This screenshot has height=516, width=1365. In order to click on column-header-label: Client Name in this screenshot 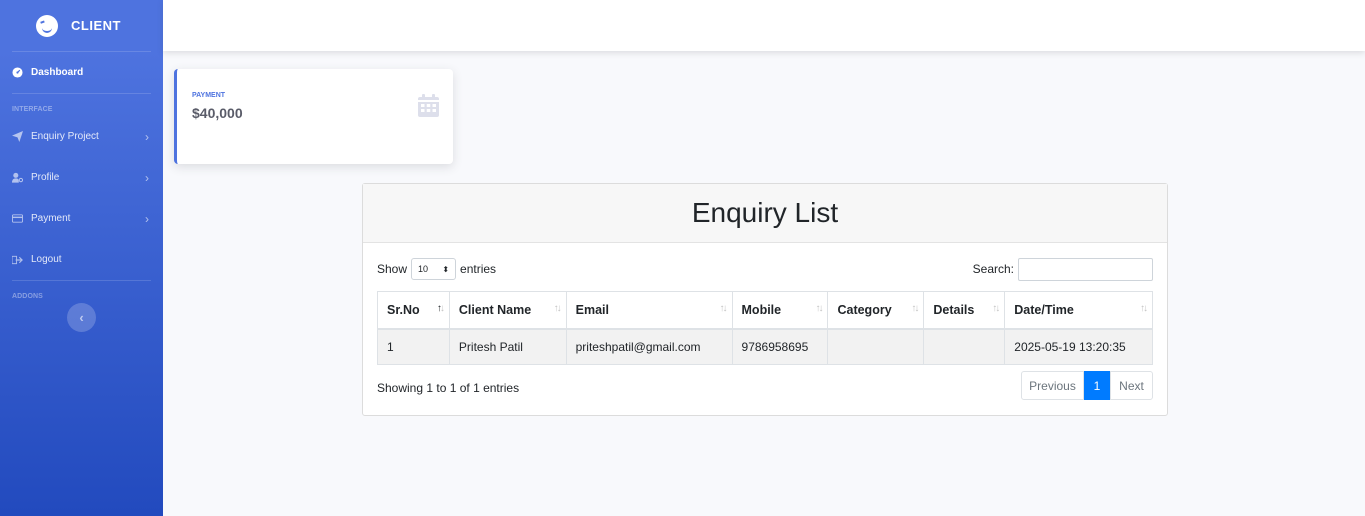, I will do `click(495, 309)`.